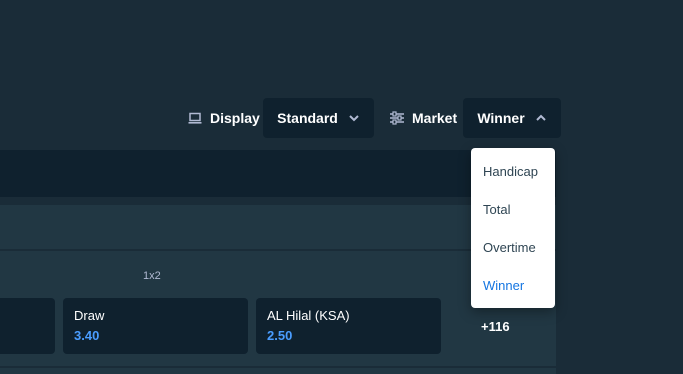  Describe the element at coordinates (513, 172) in the screenshot. I see `dropdown-option-handicap: Handicap` at that location.